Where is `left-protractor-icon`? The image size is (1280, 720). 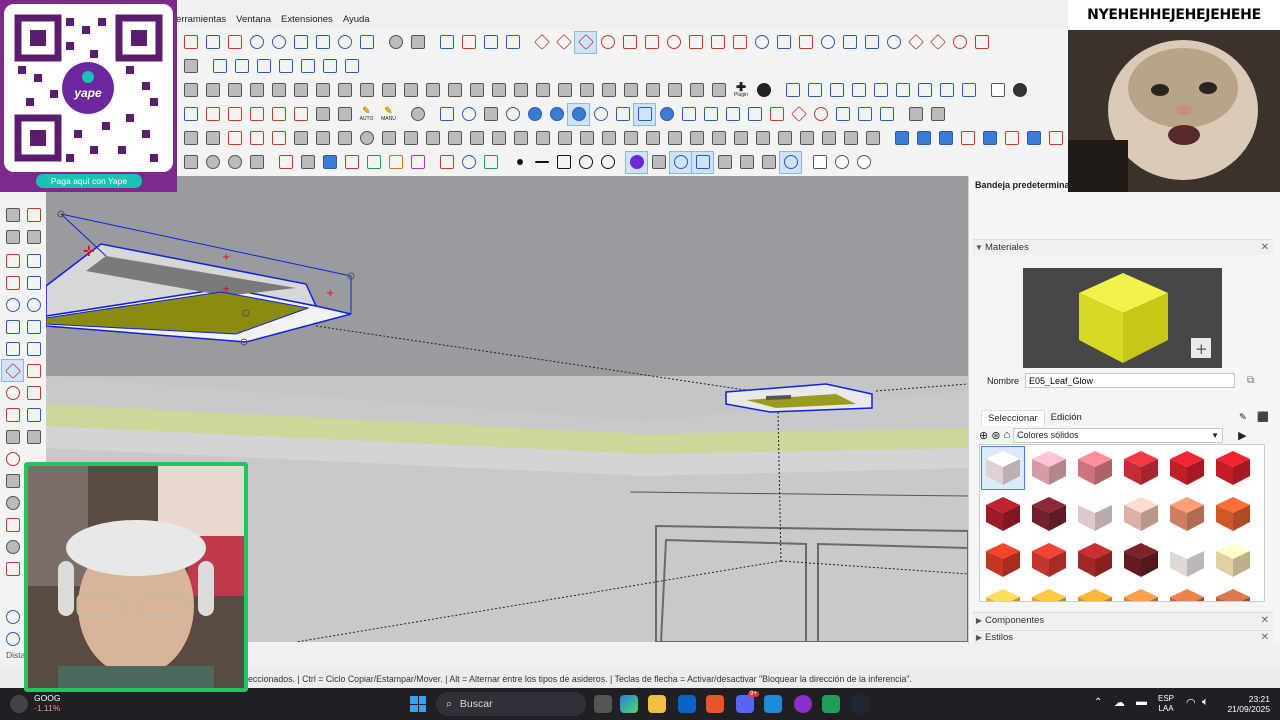
left-protractor-icon is located at coordinates (33, 436).